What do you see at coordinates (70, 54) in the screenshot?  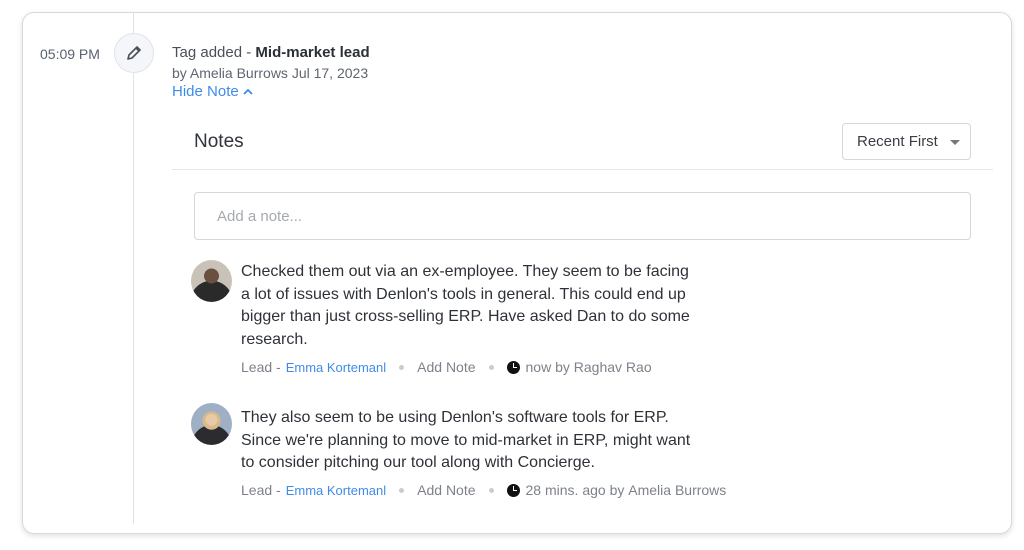 I see `activity-time: 05:09 PM` at bounding box center [70, 54].